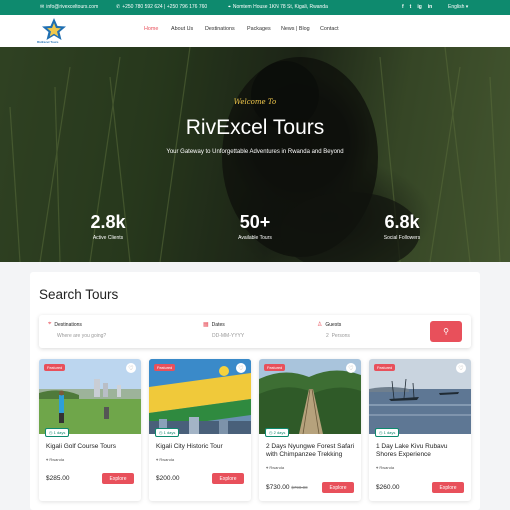 This screenshot has height=510, width=510. I want to click on mail-icon: ✉, so click(42, 7).